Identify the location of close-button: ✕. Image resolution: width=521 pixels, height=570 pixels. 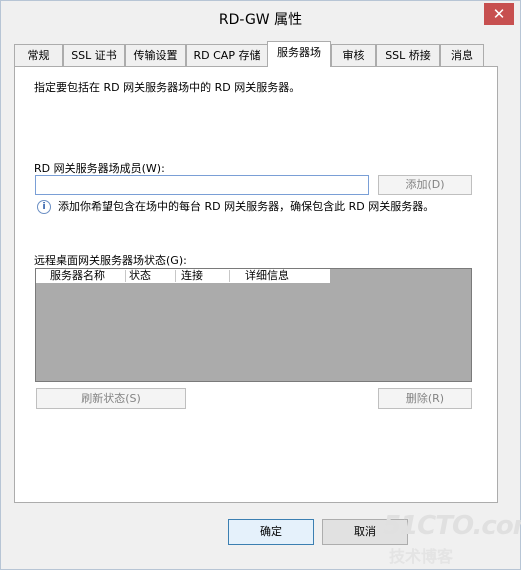
(499, 14).